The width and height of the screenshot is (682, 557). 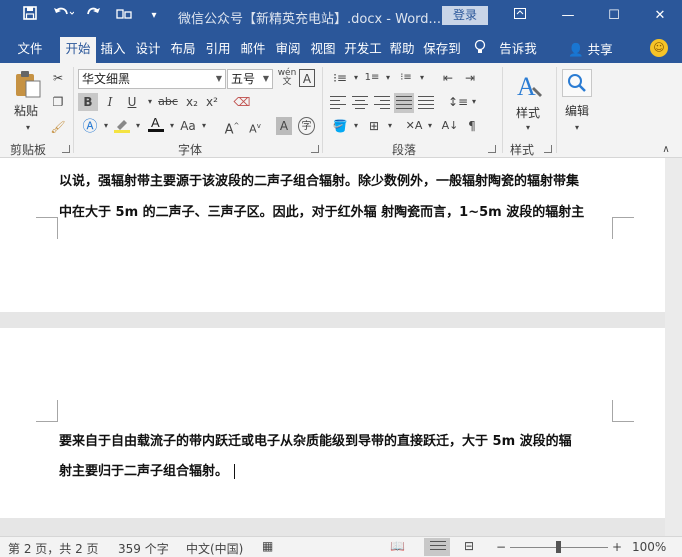 I want to click on clipboard-launcher-icon, so click(x=66, y=149).